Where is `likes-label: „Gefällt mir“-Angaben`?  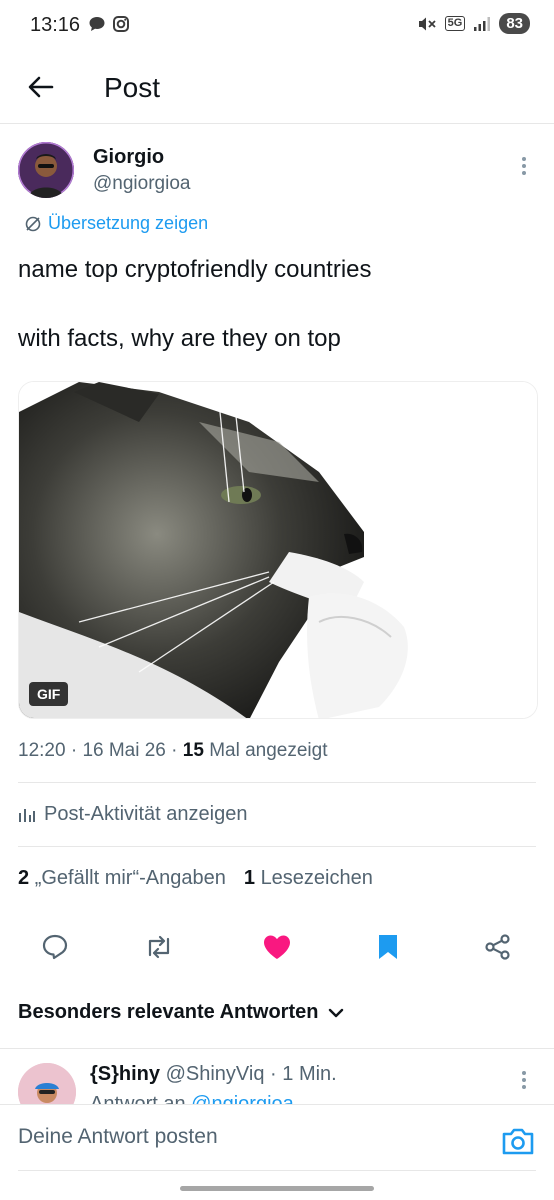 likes-label: „Gefällt mir“-Angaben is located at coordinates (130, 878).